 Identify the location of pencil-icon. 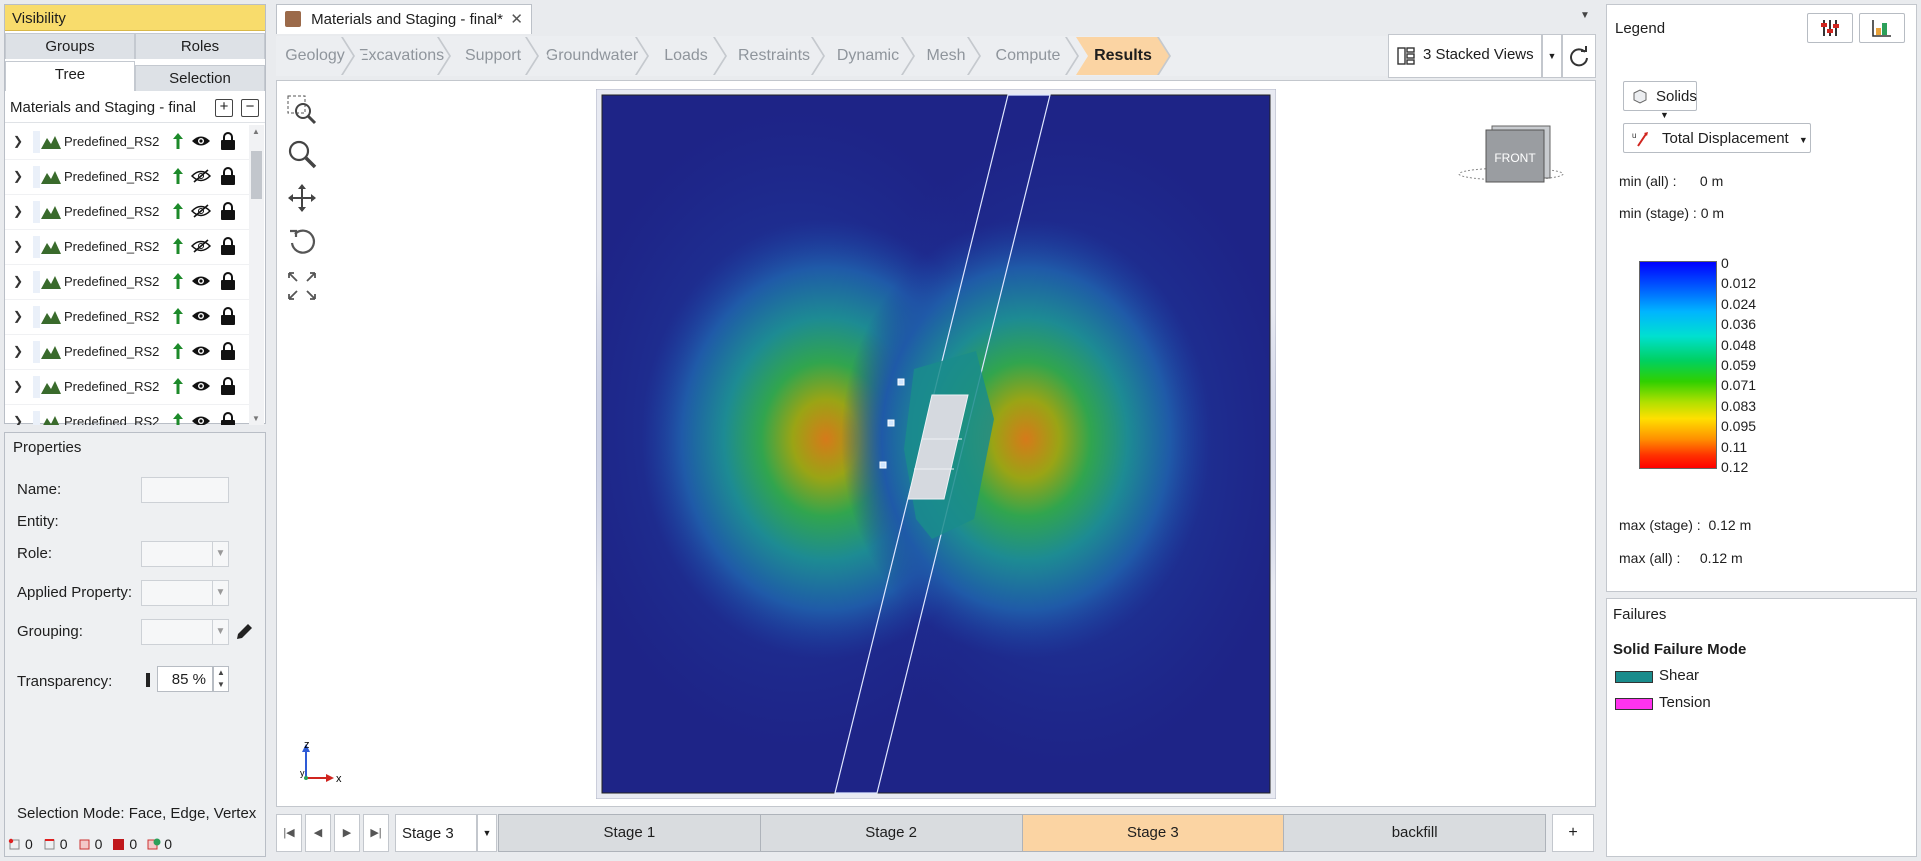
(244, 632).